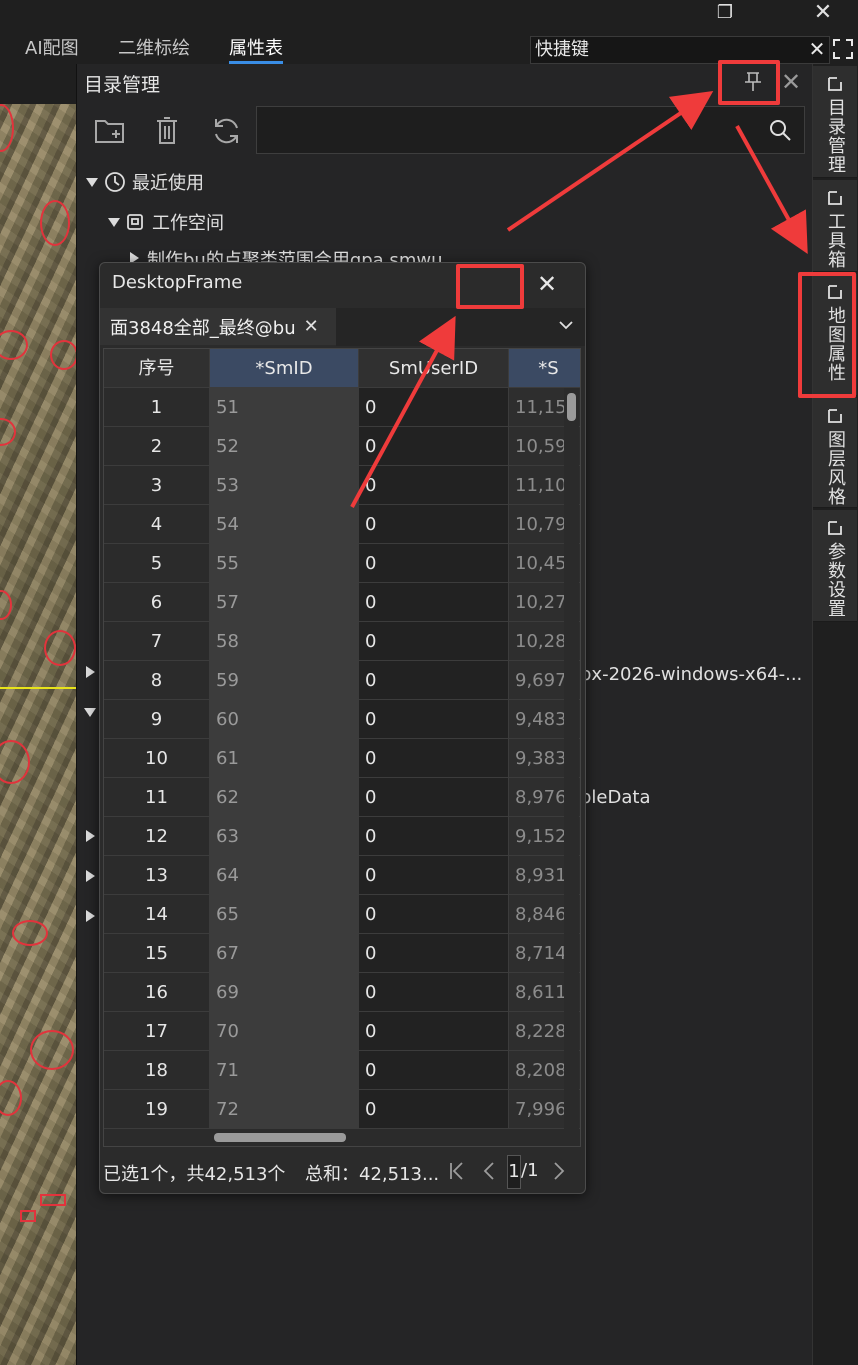 The image size is (858, 1365). I want to click on arrow-to-map-properties, so click(771, 190).